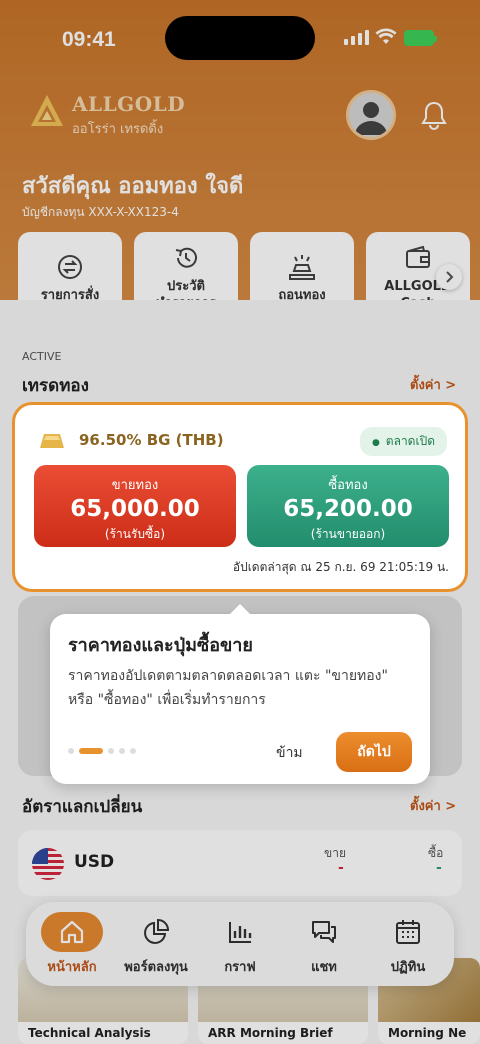  I want to click on user-icon, so click(371, 118).